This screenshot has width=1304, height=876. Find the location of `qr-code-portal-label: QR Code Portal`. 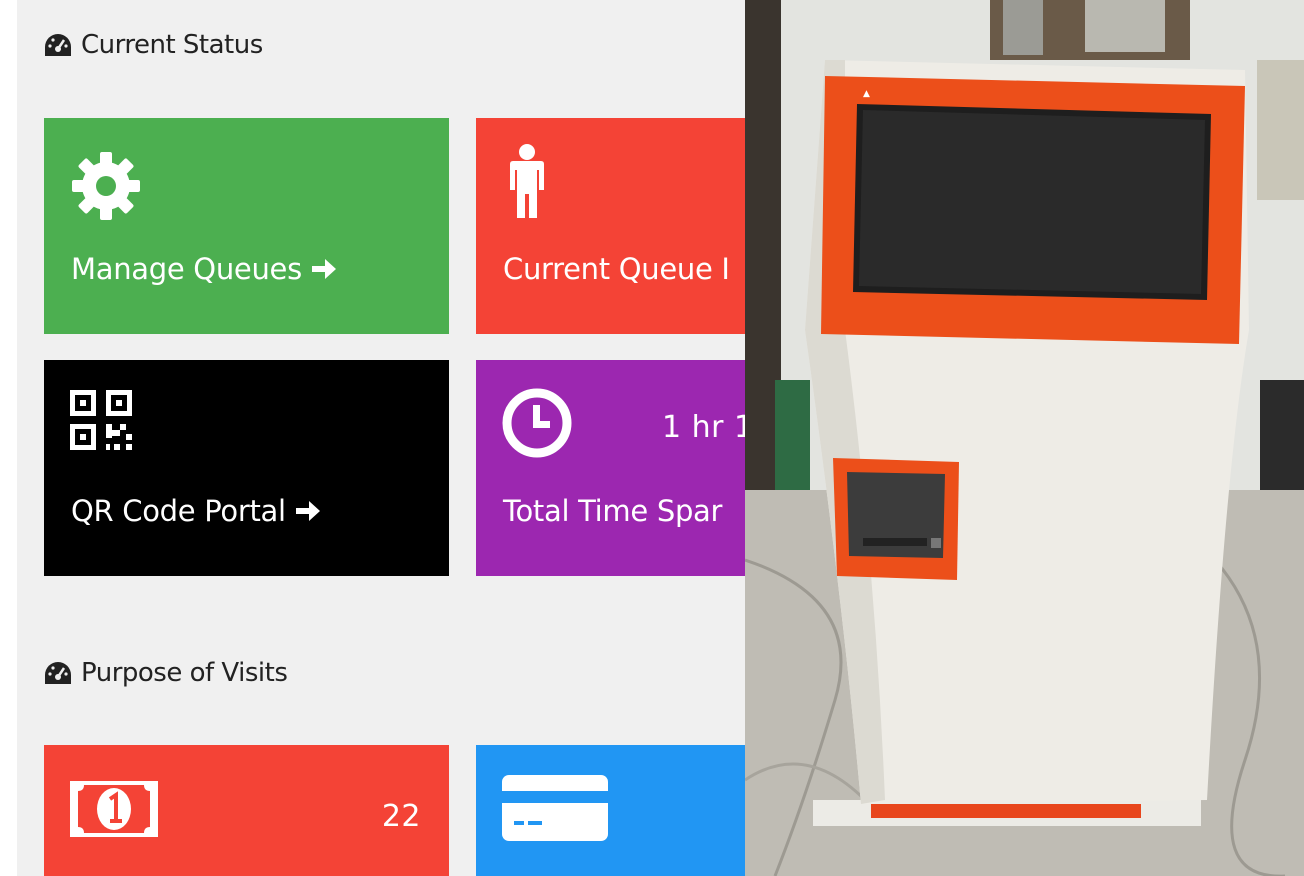

qr-code-portal-label: QR Code Portal is located at coordinates (196, 511).